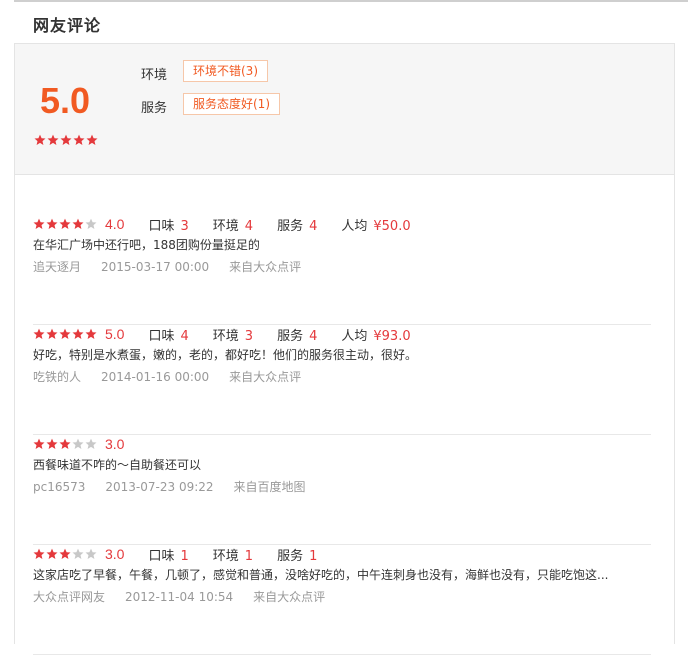 The height and width of the screenshot is (655, 688). Describe the element at coordinates (269, 487) in the screenshot. I see `review-source: 来自百度地图` at that location.